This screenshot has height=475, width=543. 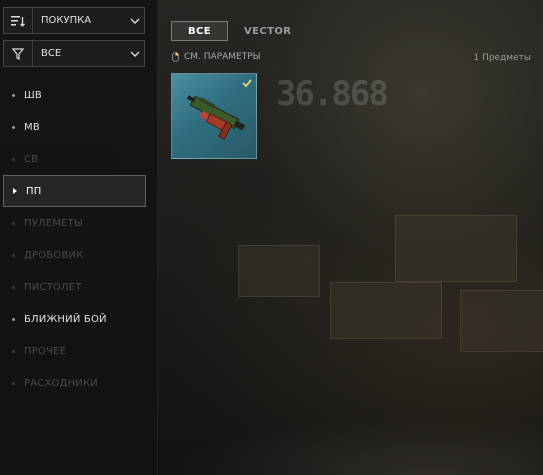 I want to click on background-number: 36.868, so click(x=332, y=94).